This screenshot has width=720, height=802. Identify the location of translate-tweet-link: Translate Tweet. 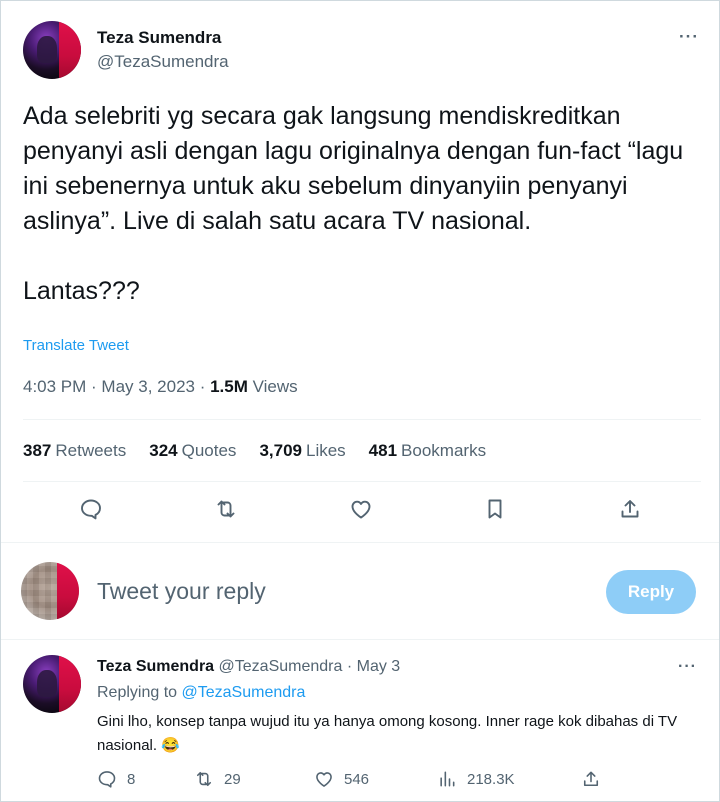
(76, 345).